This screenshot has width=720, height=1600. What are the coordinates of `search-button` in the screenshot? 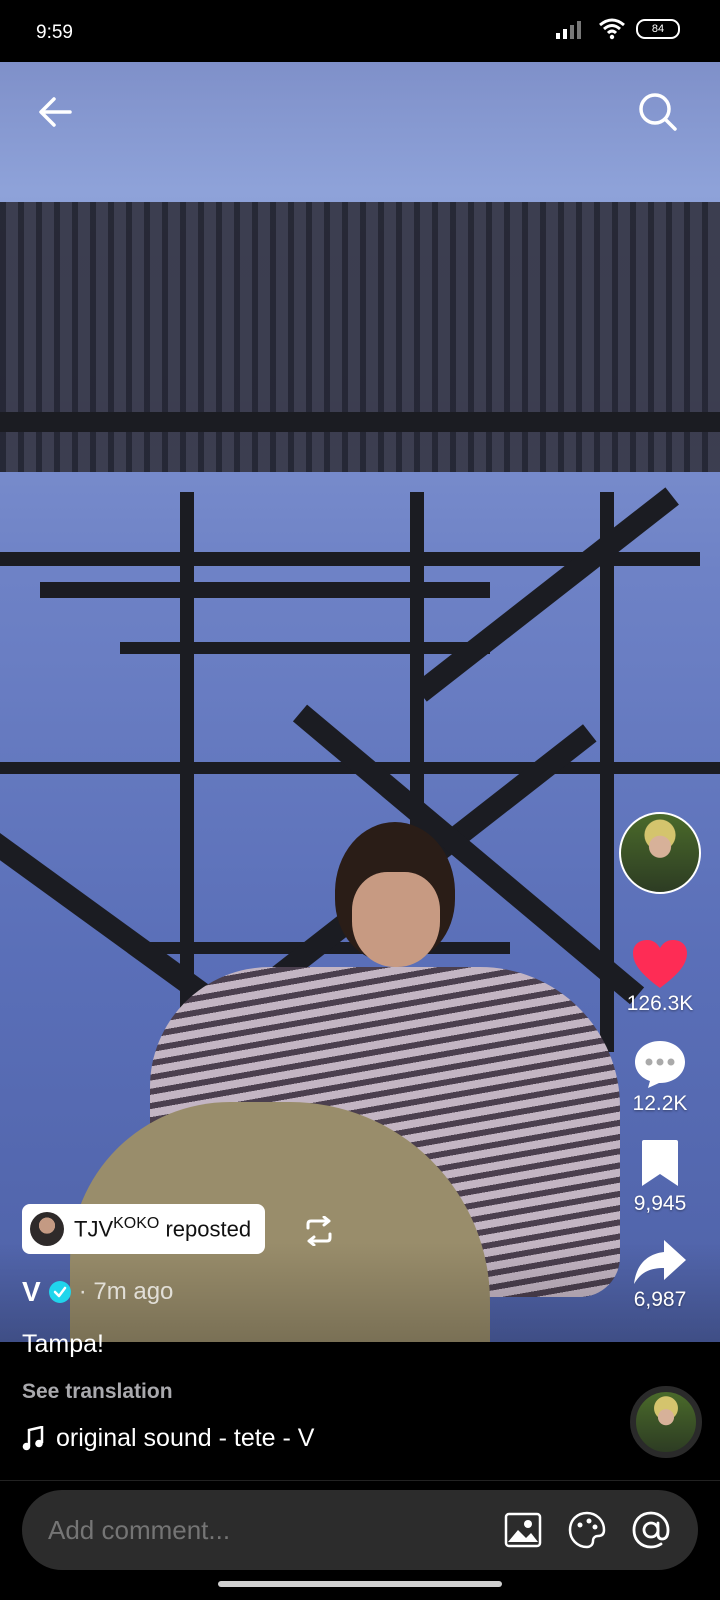 It's located at (658, 112).